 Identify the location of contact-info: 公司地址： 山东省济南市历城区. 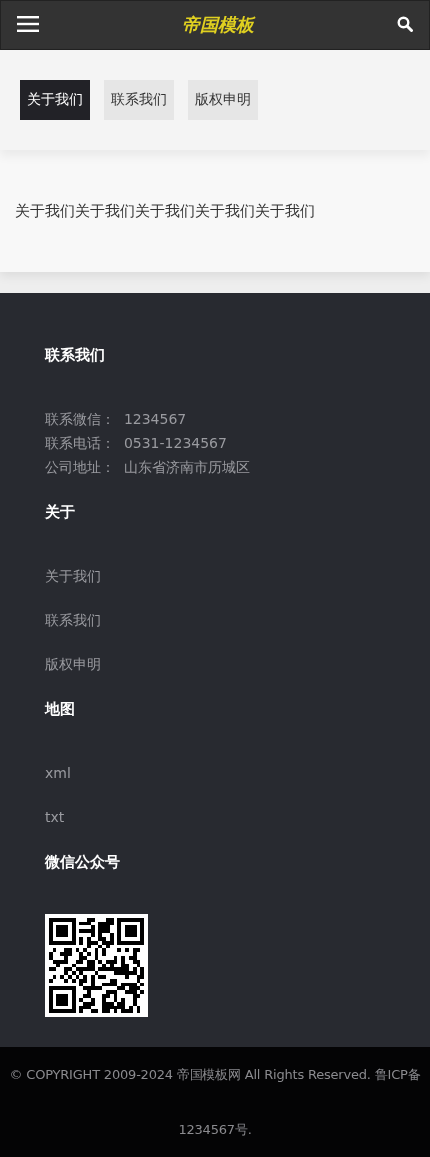
(148, 467).